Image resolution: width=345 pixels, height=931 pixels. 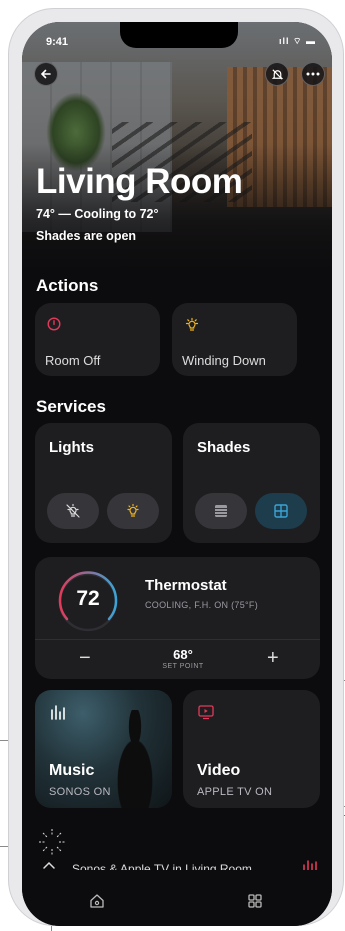 What do you see at coordinates (85, 658) in the screenshot?
I see `setpoint-decrease-button: −` at bounding box center [85, 658].